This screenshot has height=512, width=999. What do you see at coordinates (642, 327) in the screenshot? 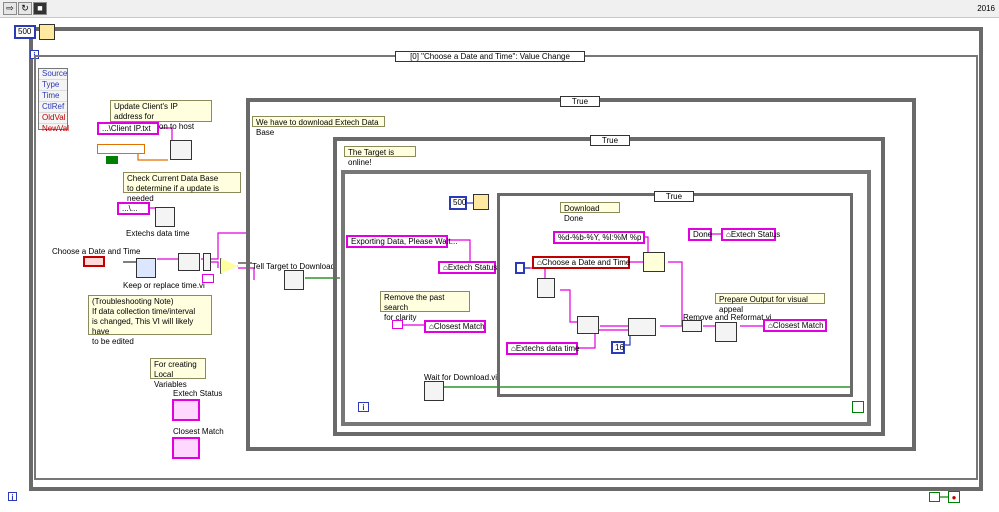
I see `build-array-icon` at bounding box center [642, 327].